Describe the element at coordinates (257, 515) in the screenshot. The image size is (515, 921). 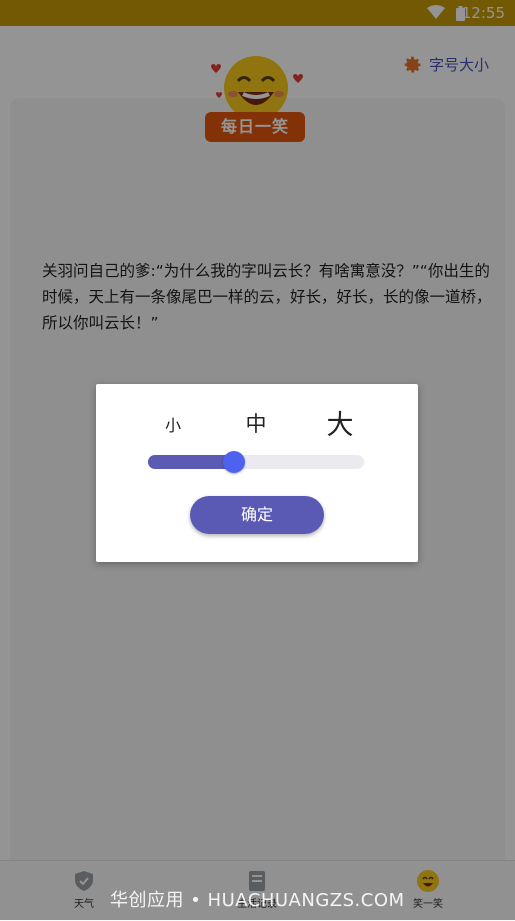
I see `confirm-button: 确定` at that location.